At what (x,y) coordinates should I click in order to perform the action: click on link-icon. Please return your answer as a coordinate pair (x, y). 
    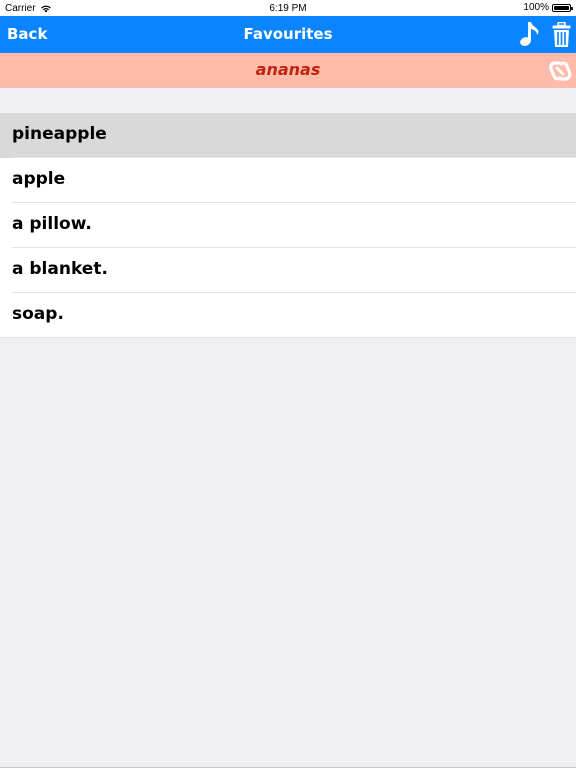
    Looking at the image, I should click on (560, 71).